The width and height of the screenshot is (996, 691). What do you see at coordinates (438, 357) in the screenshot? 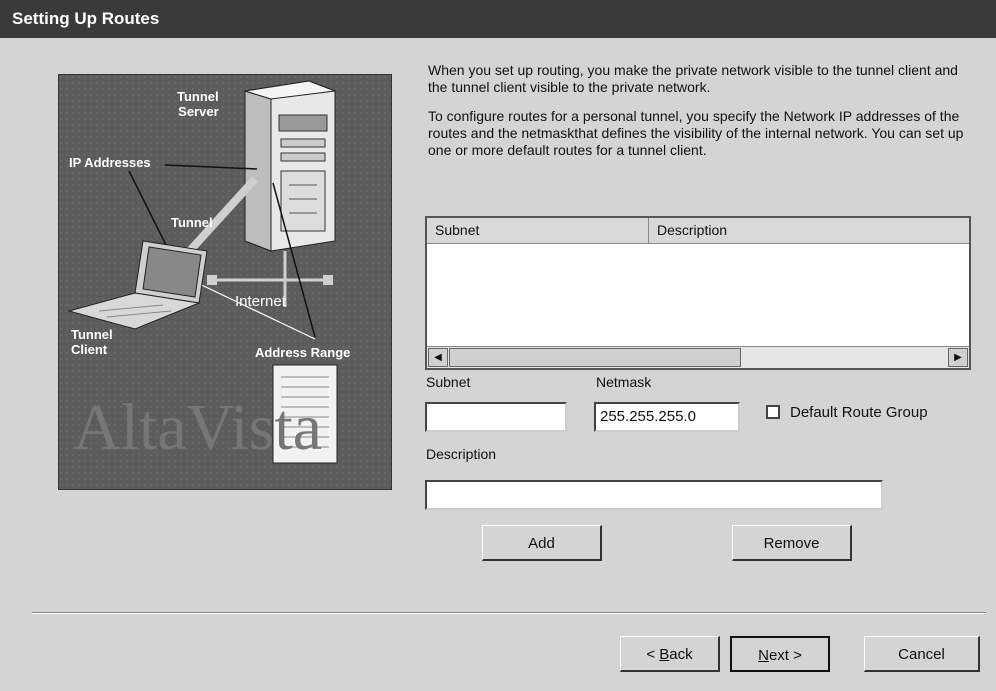
I see `scroll-left-icon: ◀` at bounding box center [438, 357].